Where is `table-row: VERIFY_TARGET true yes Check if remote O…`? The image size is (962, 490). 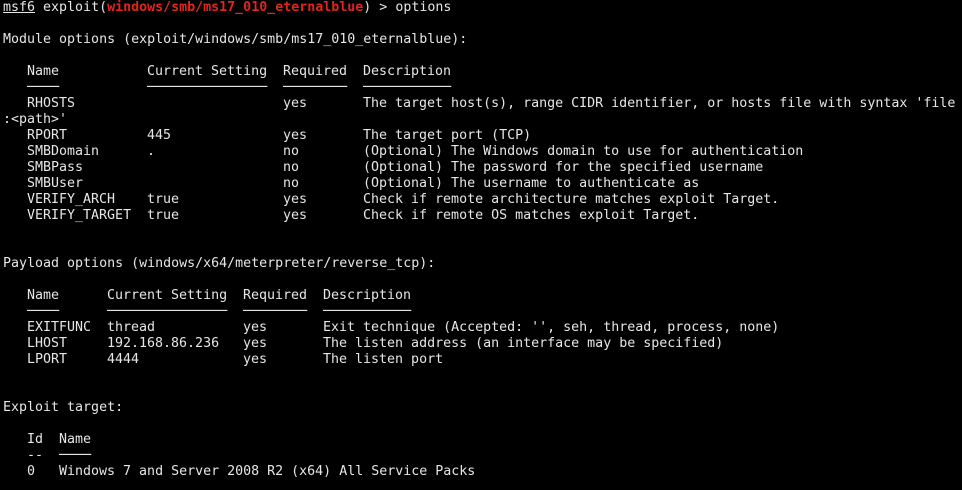 table-row: VERIFY_TARGET true yes Check if remote O… is located at coordinates (482, 216).